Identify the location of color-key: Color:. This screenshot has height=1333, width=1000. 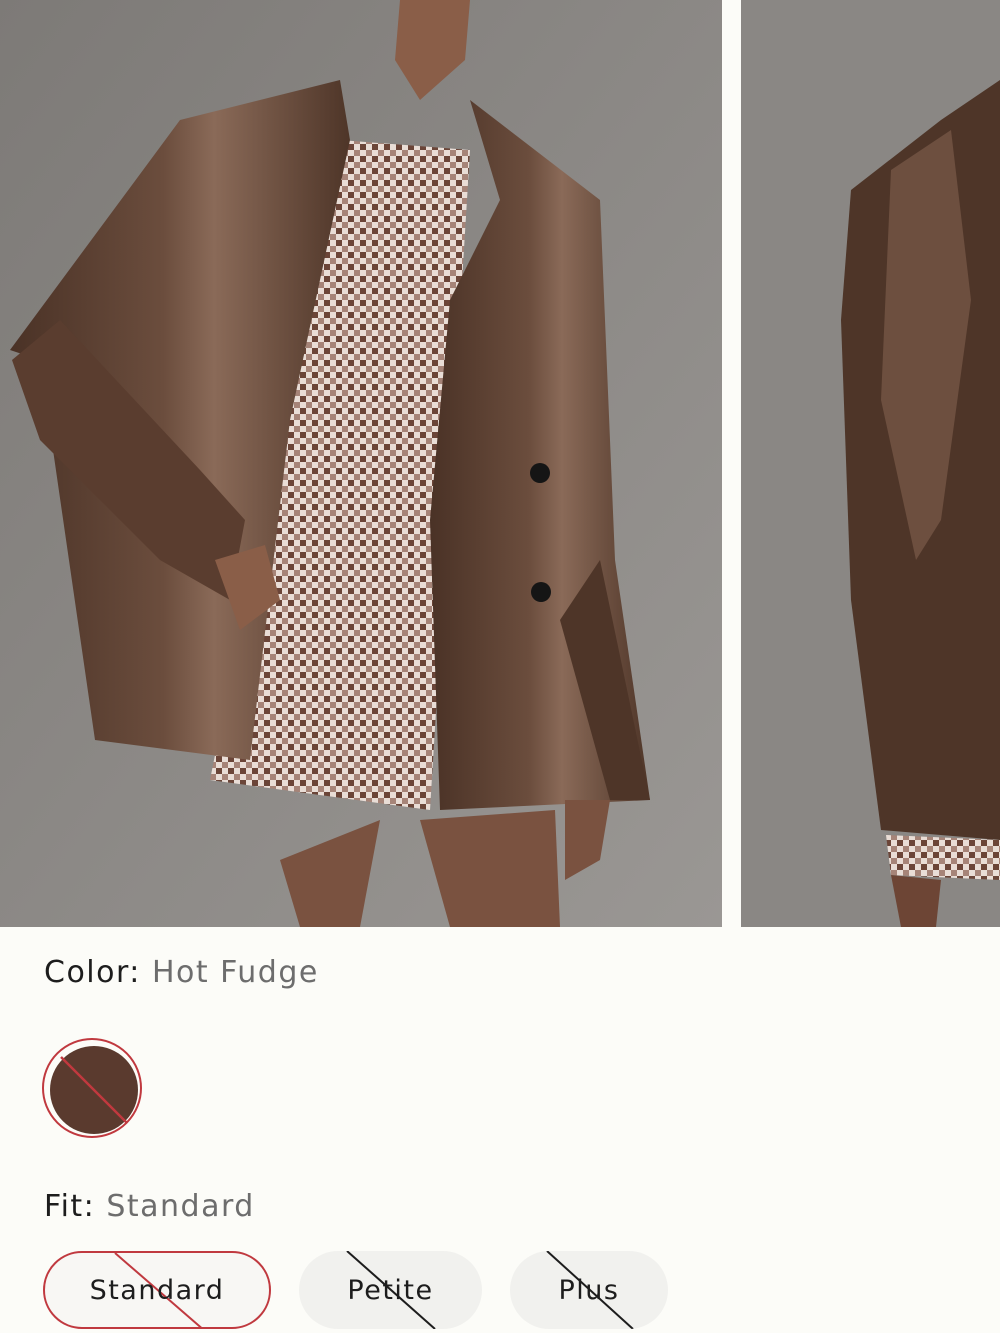
(92, 972).